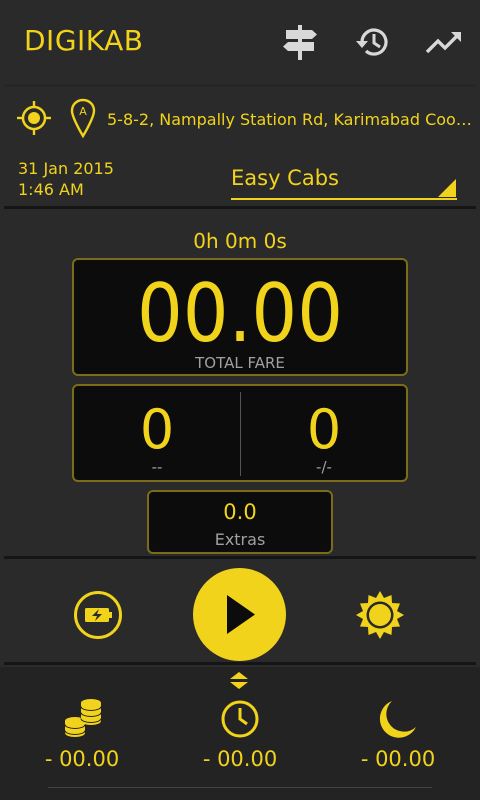 The width and height of the screenshot is (480, 800). What do you see at coordinates (300, 42) in the screenshot?
I see `signpost-icon` at bounding box center [300, 42].